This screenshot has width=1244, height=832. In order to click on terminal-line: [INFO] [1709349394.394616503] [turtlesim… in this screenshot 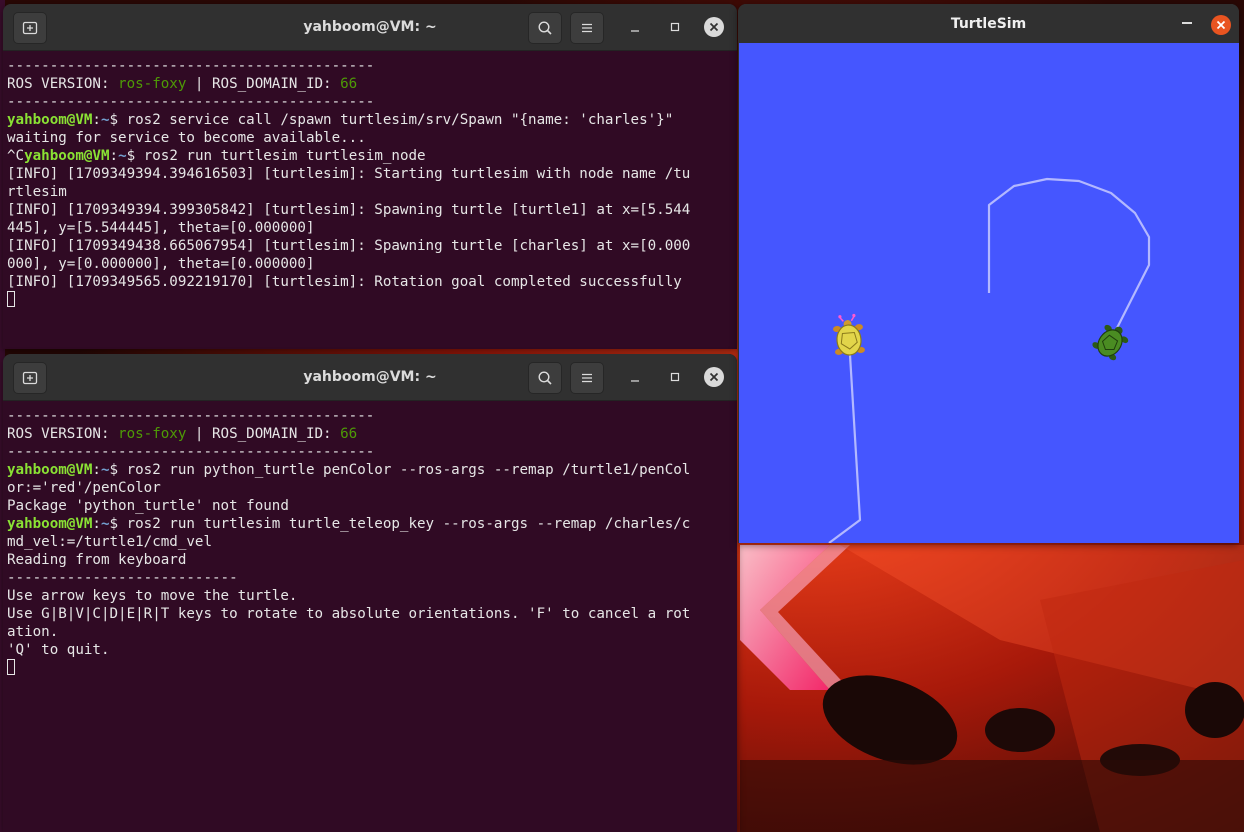, I will do `click(372, 174)`.